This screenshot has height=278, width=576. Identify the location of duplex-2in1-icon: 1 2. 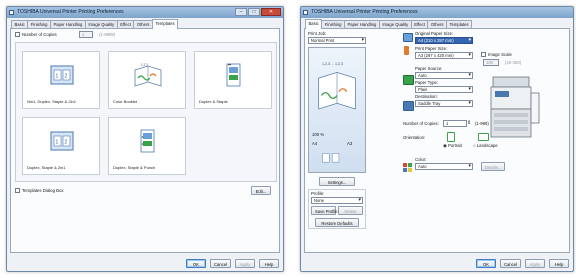
(62, 141).